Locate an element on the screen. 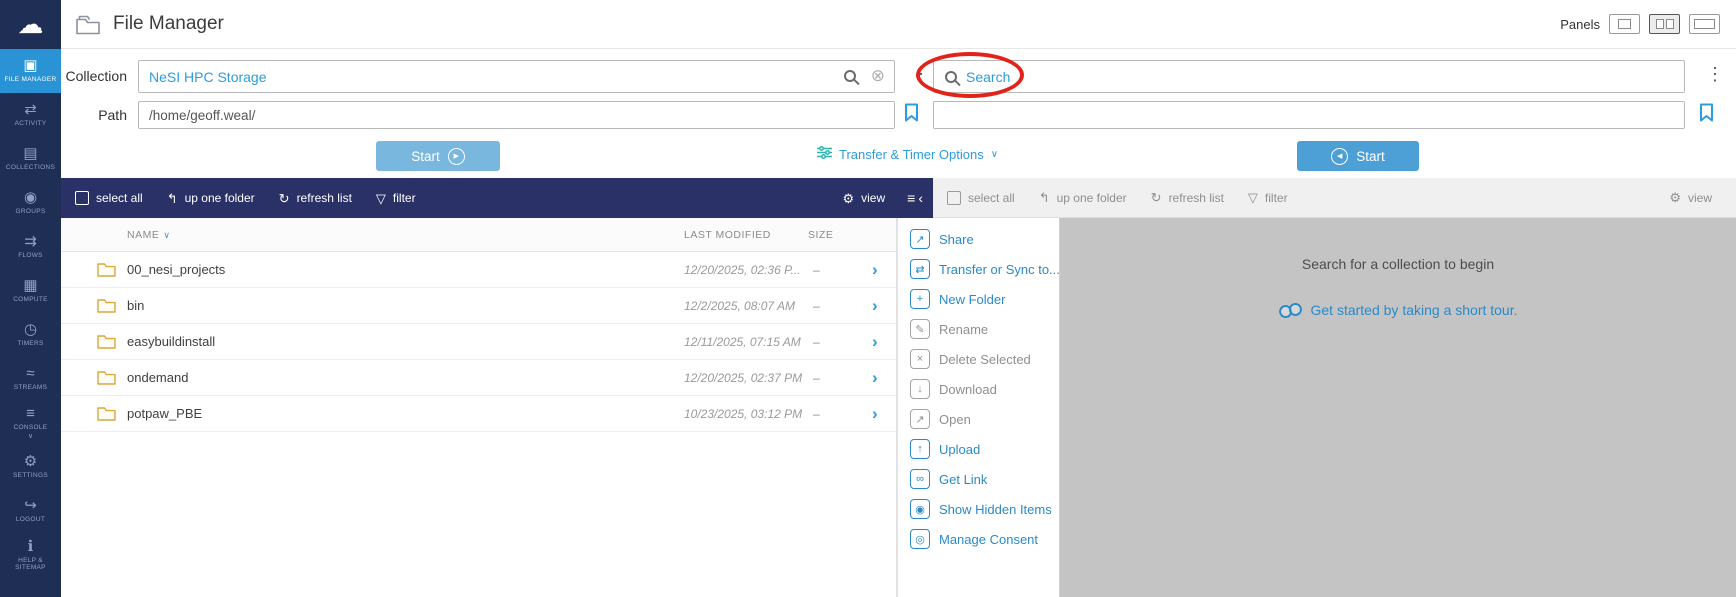  collections-icon: ▤ is located at coordinates (30, 154).